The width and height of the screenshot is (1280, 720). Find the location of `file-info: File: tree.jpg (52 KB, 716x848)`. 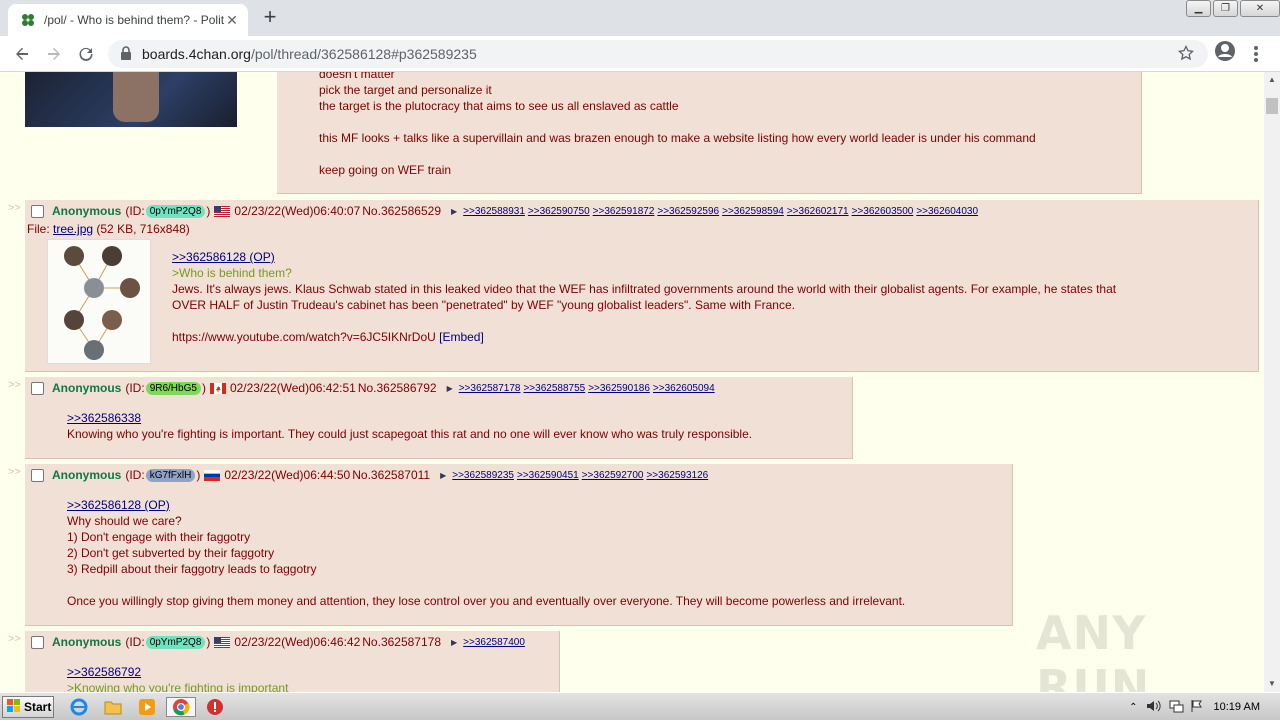

file-info: File: tree.jpg (52 KB, 716x848) is located at coordinates (108, 229).